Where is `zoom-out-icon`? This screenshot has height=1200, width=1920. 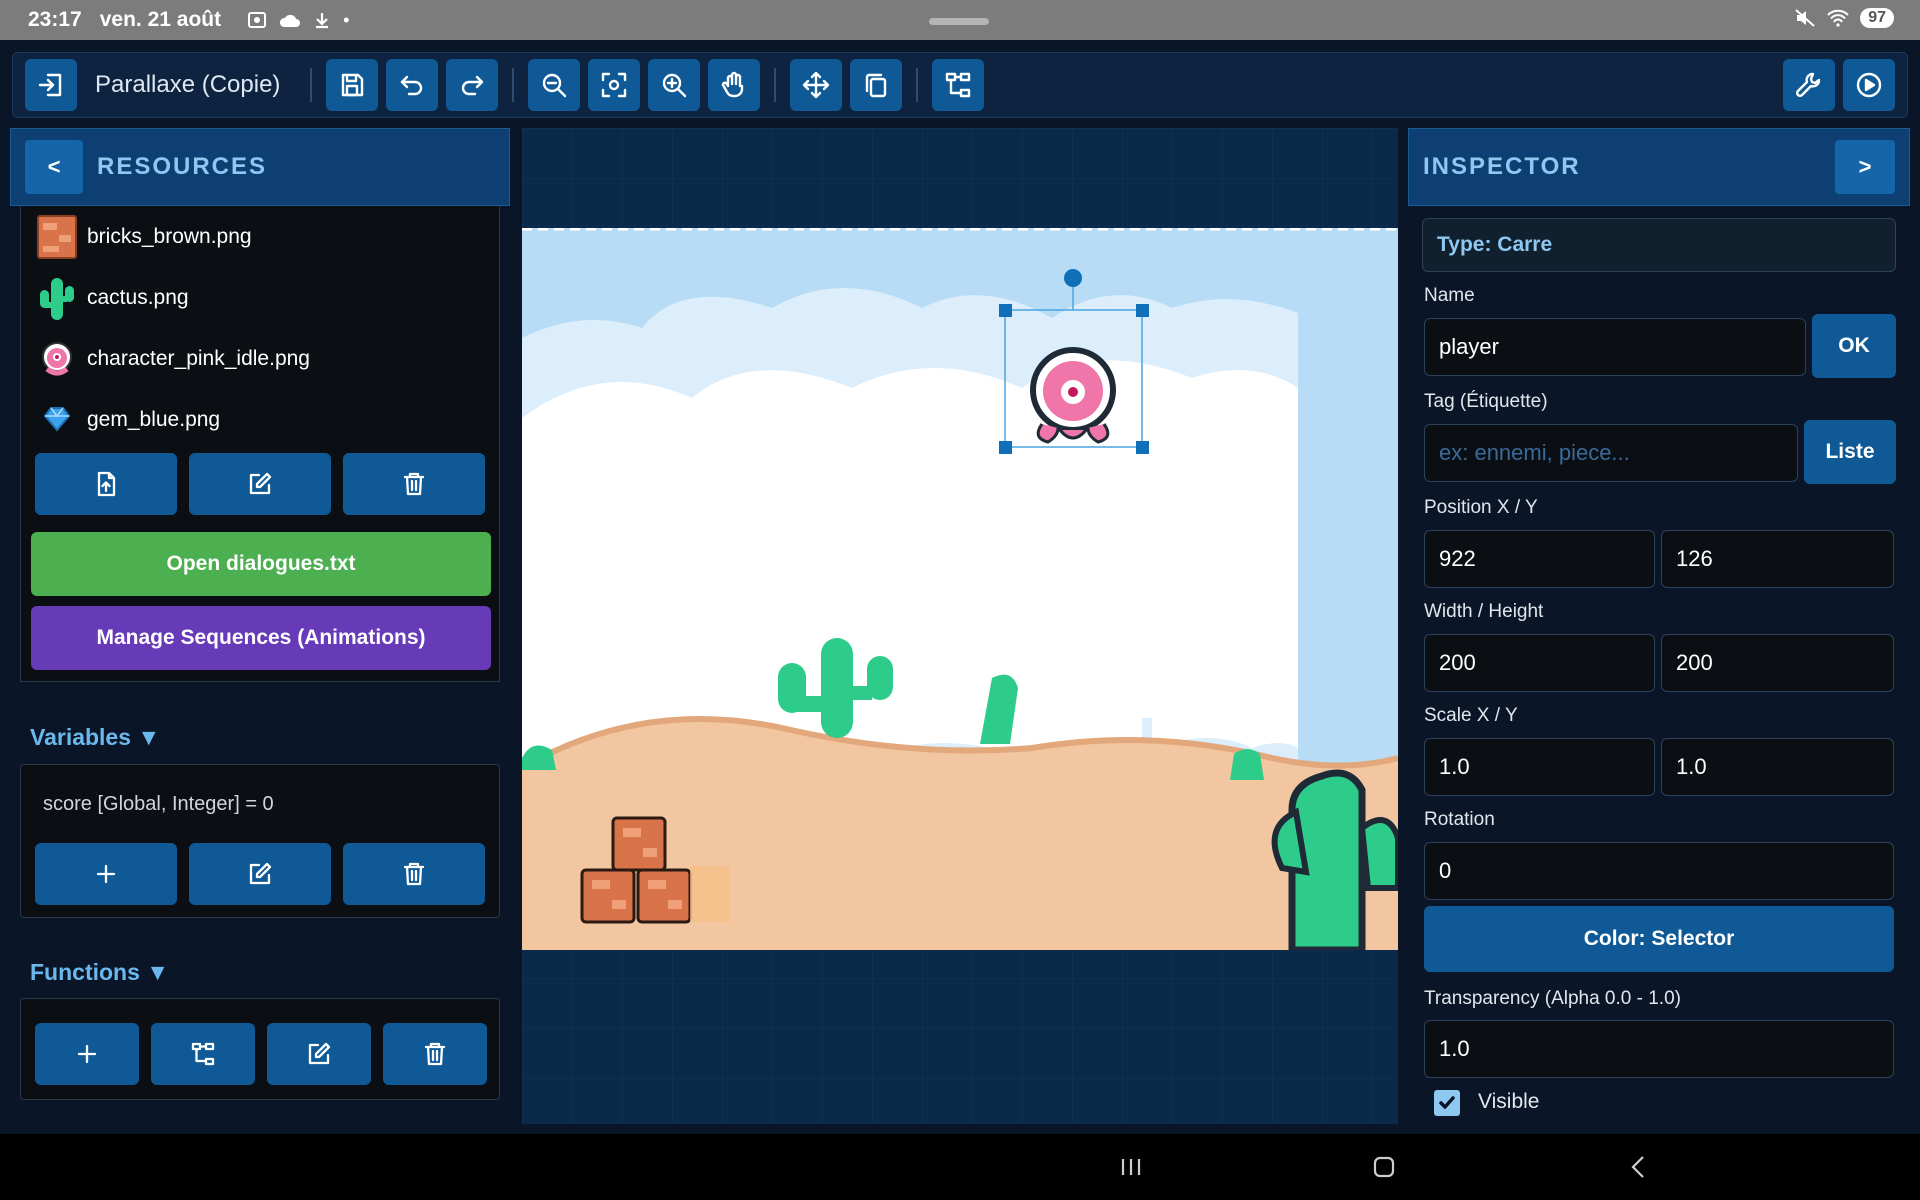 zoom-out-icon is located at coordinates (555, 85).